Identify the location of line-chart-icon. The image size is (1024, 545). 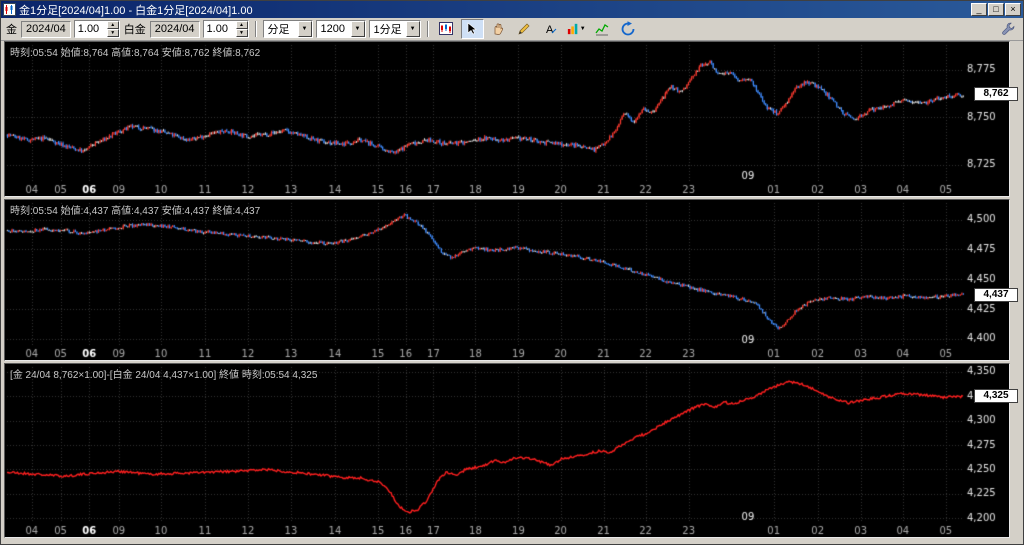
(602, 30).